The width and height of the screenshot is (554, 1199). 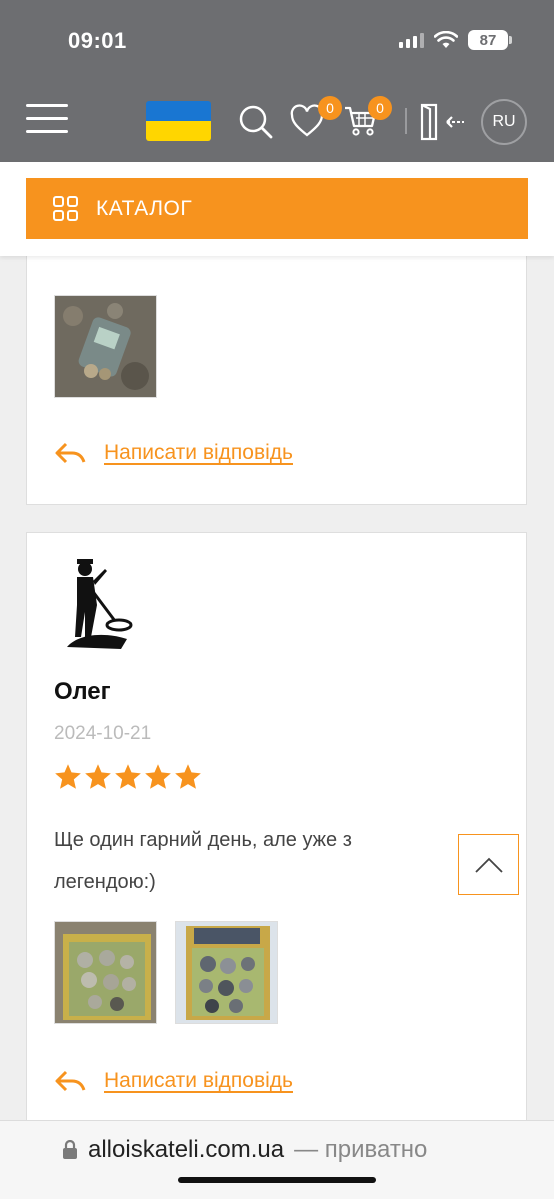 I want to click on scroll-top-button, so click(x=488, y=864).